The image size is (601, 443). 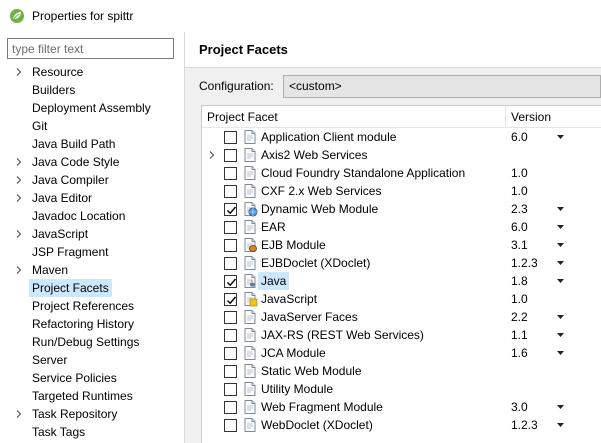 What do you see at coordinates (401, 407) in the screenshot?
I see `table-row: Web Fragment Module 3.0` at bounding box center [401, 407].